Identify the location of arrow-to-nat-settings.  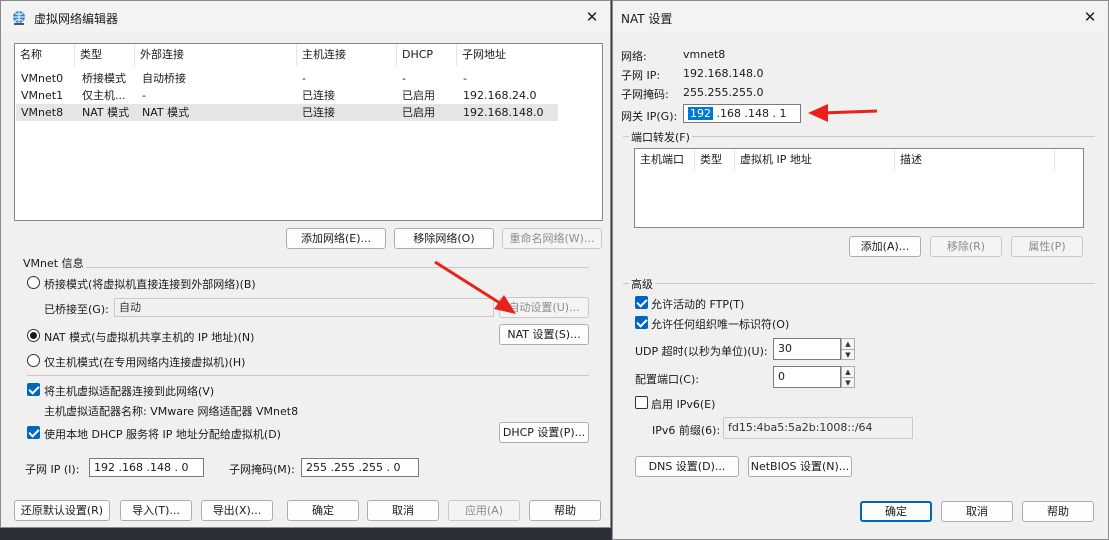
(475, 287).